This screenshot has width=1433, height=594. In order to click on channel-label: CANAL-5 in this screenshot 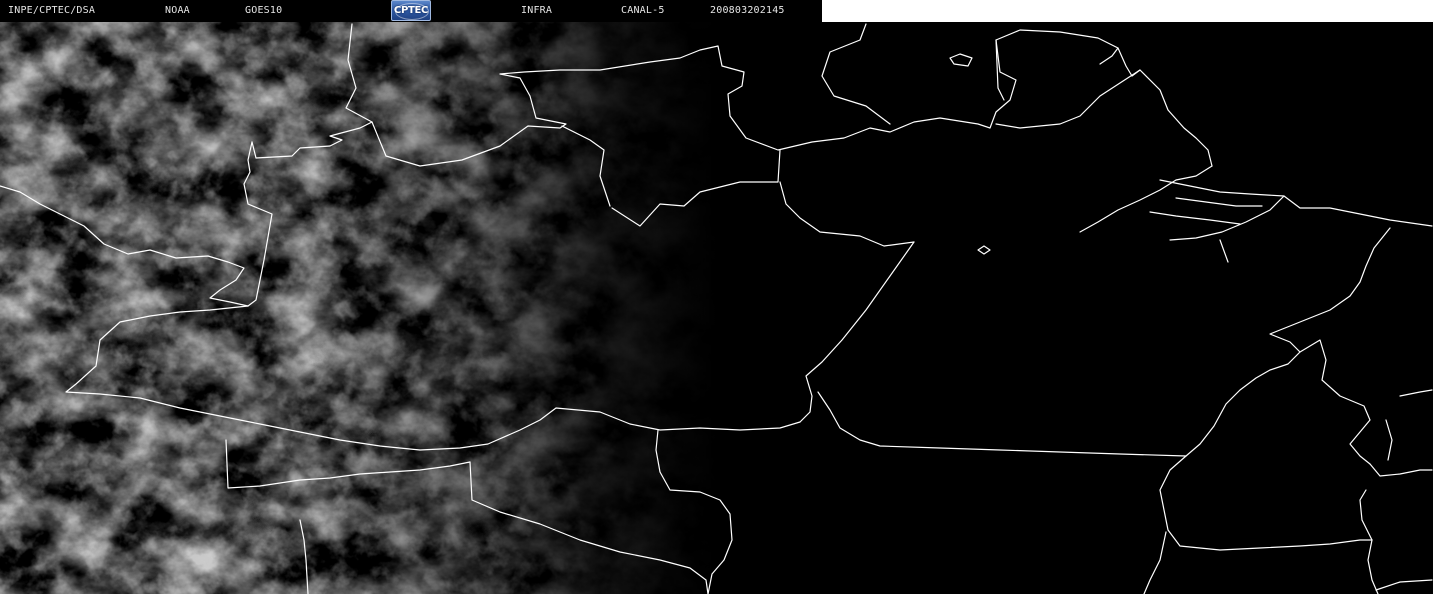, I will do `click(643, 10)`.